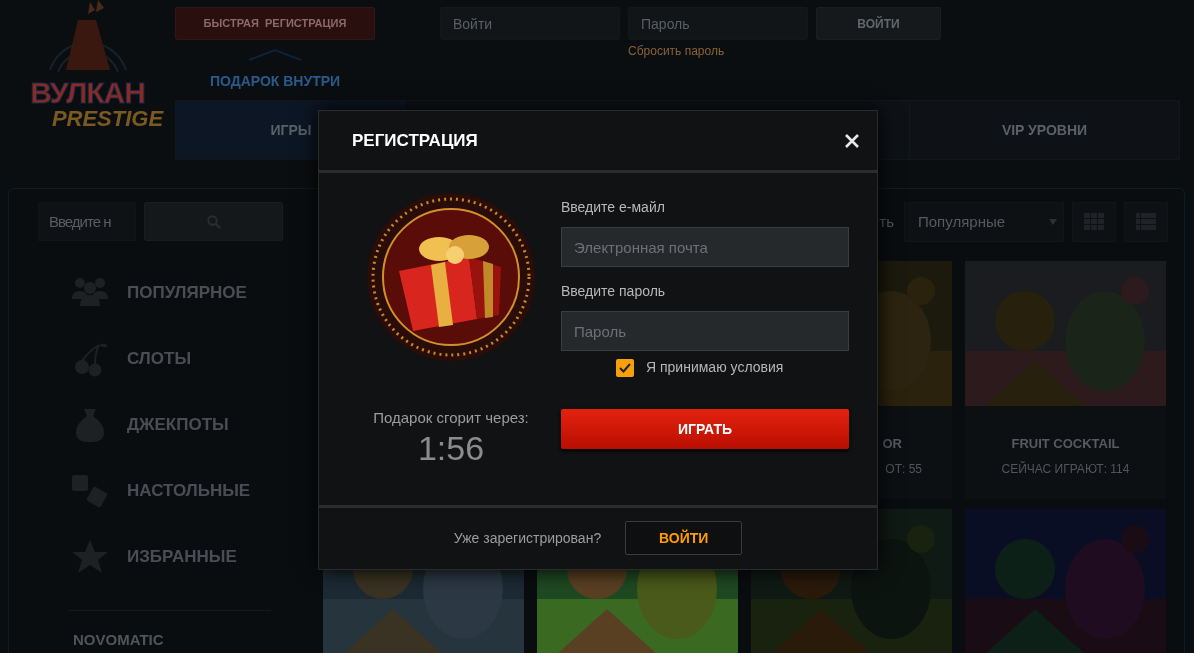  I want to click on email-field: Электронная почта, so click(705, 247).